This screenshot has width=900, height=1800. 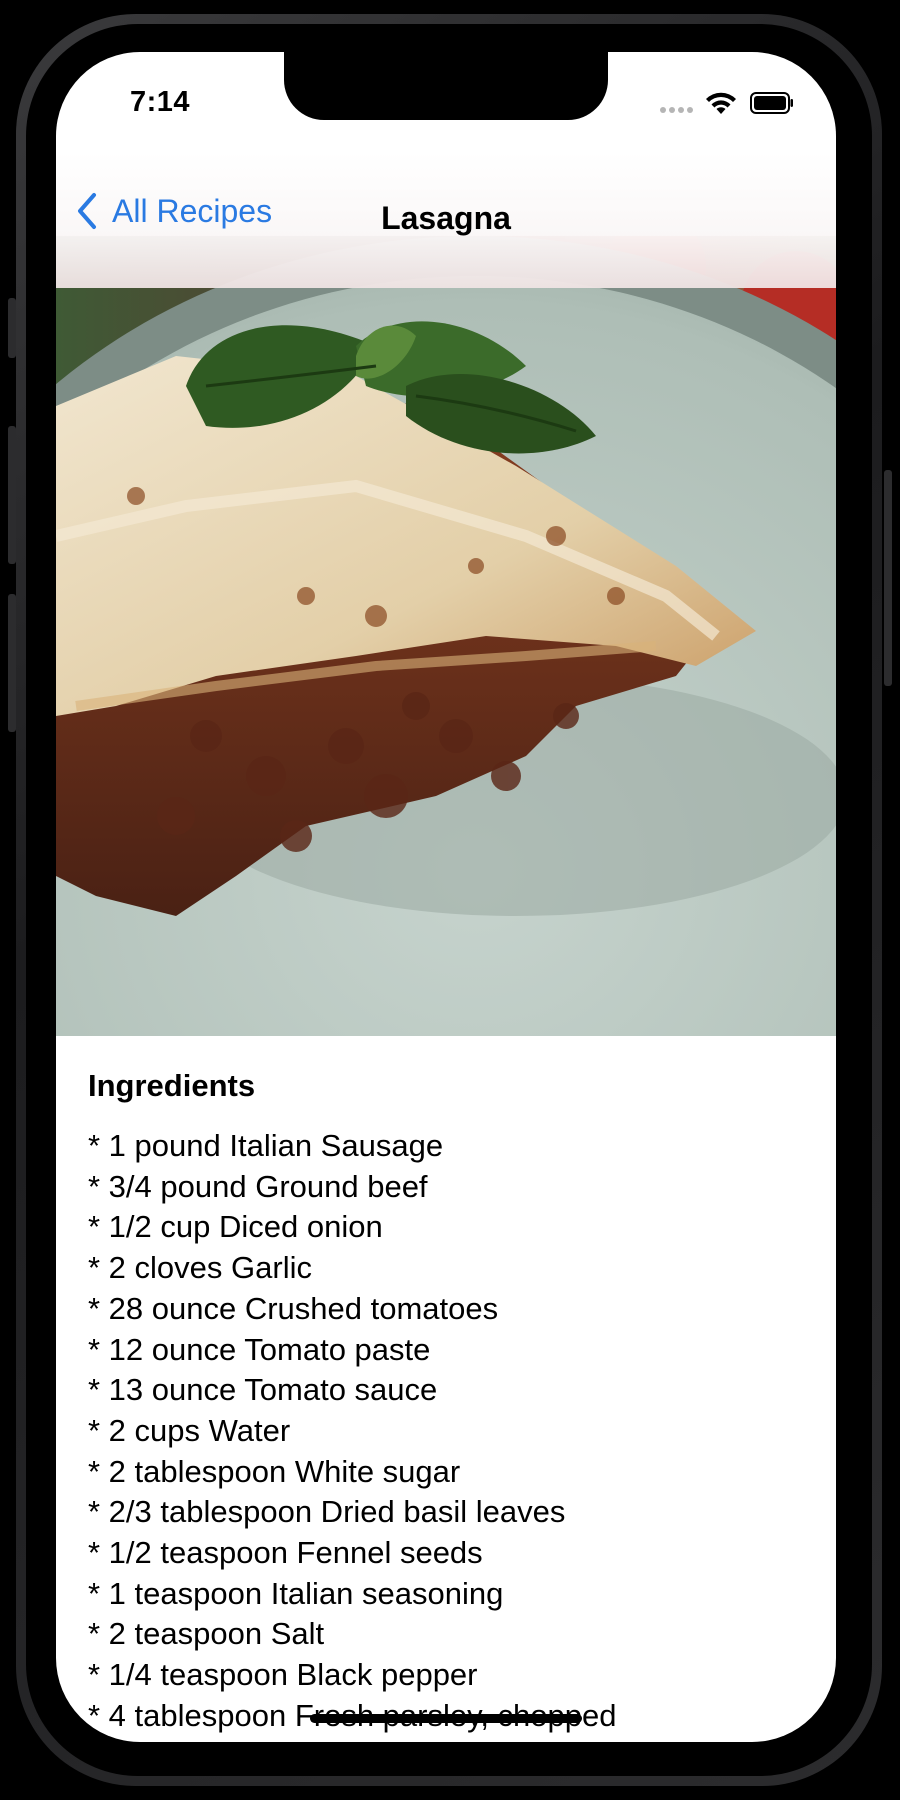 What do you see at coordinates (446, 86) in the screenshot?
I see `notch` at bounding box center [446, 86].